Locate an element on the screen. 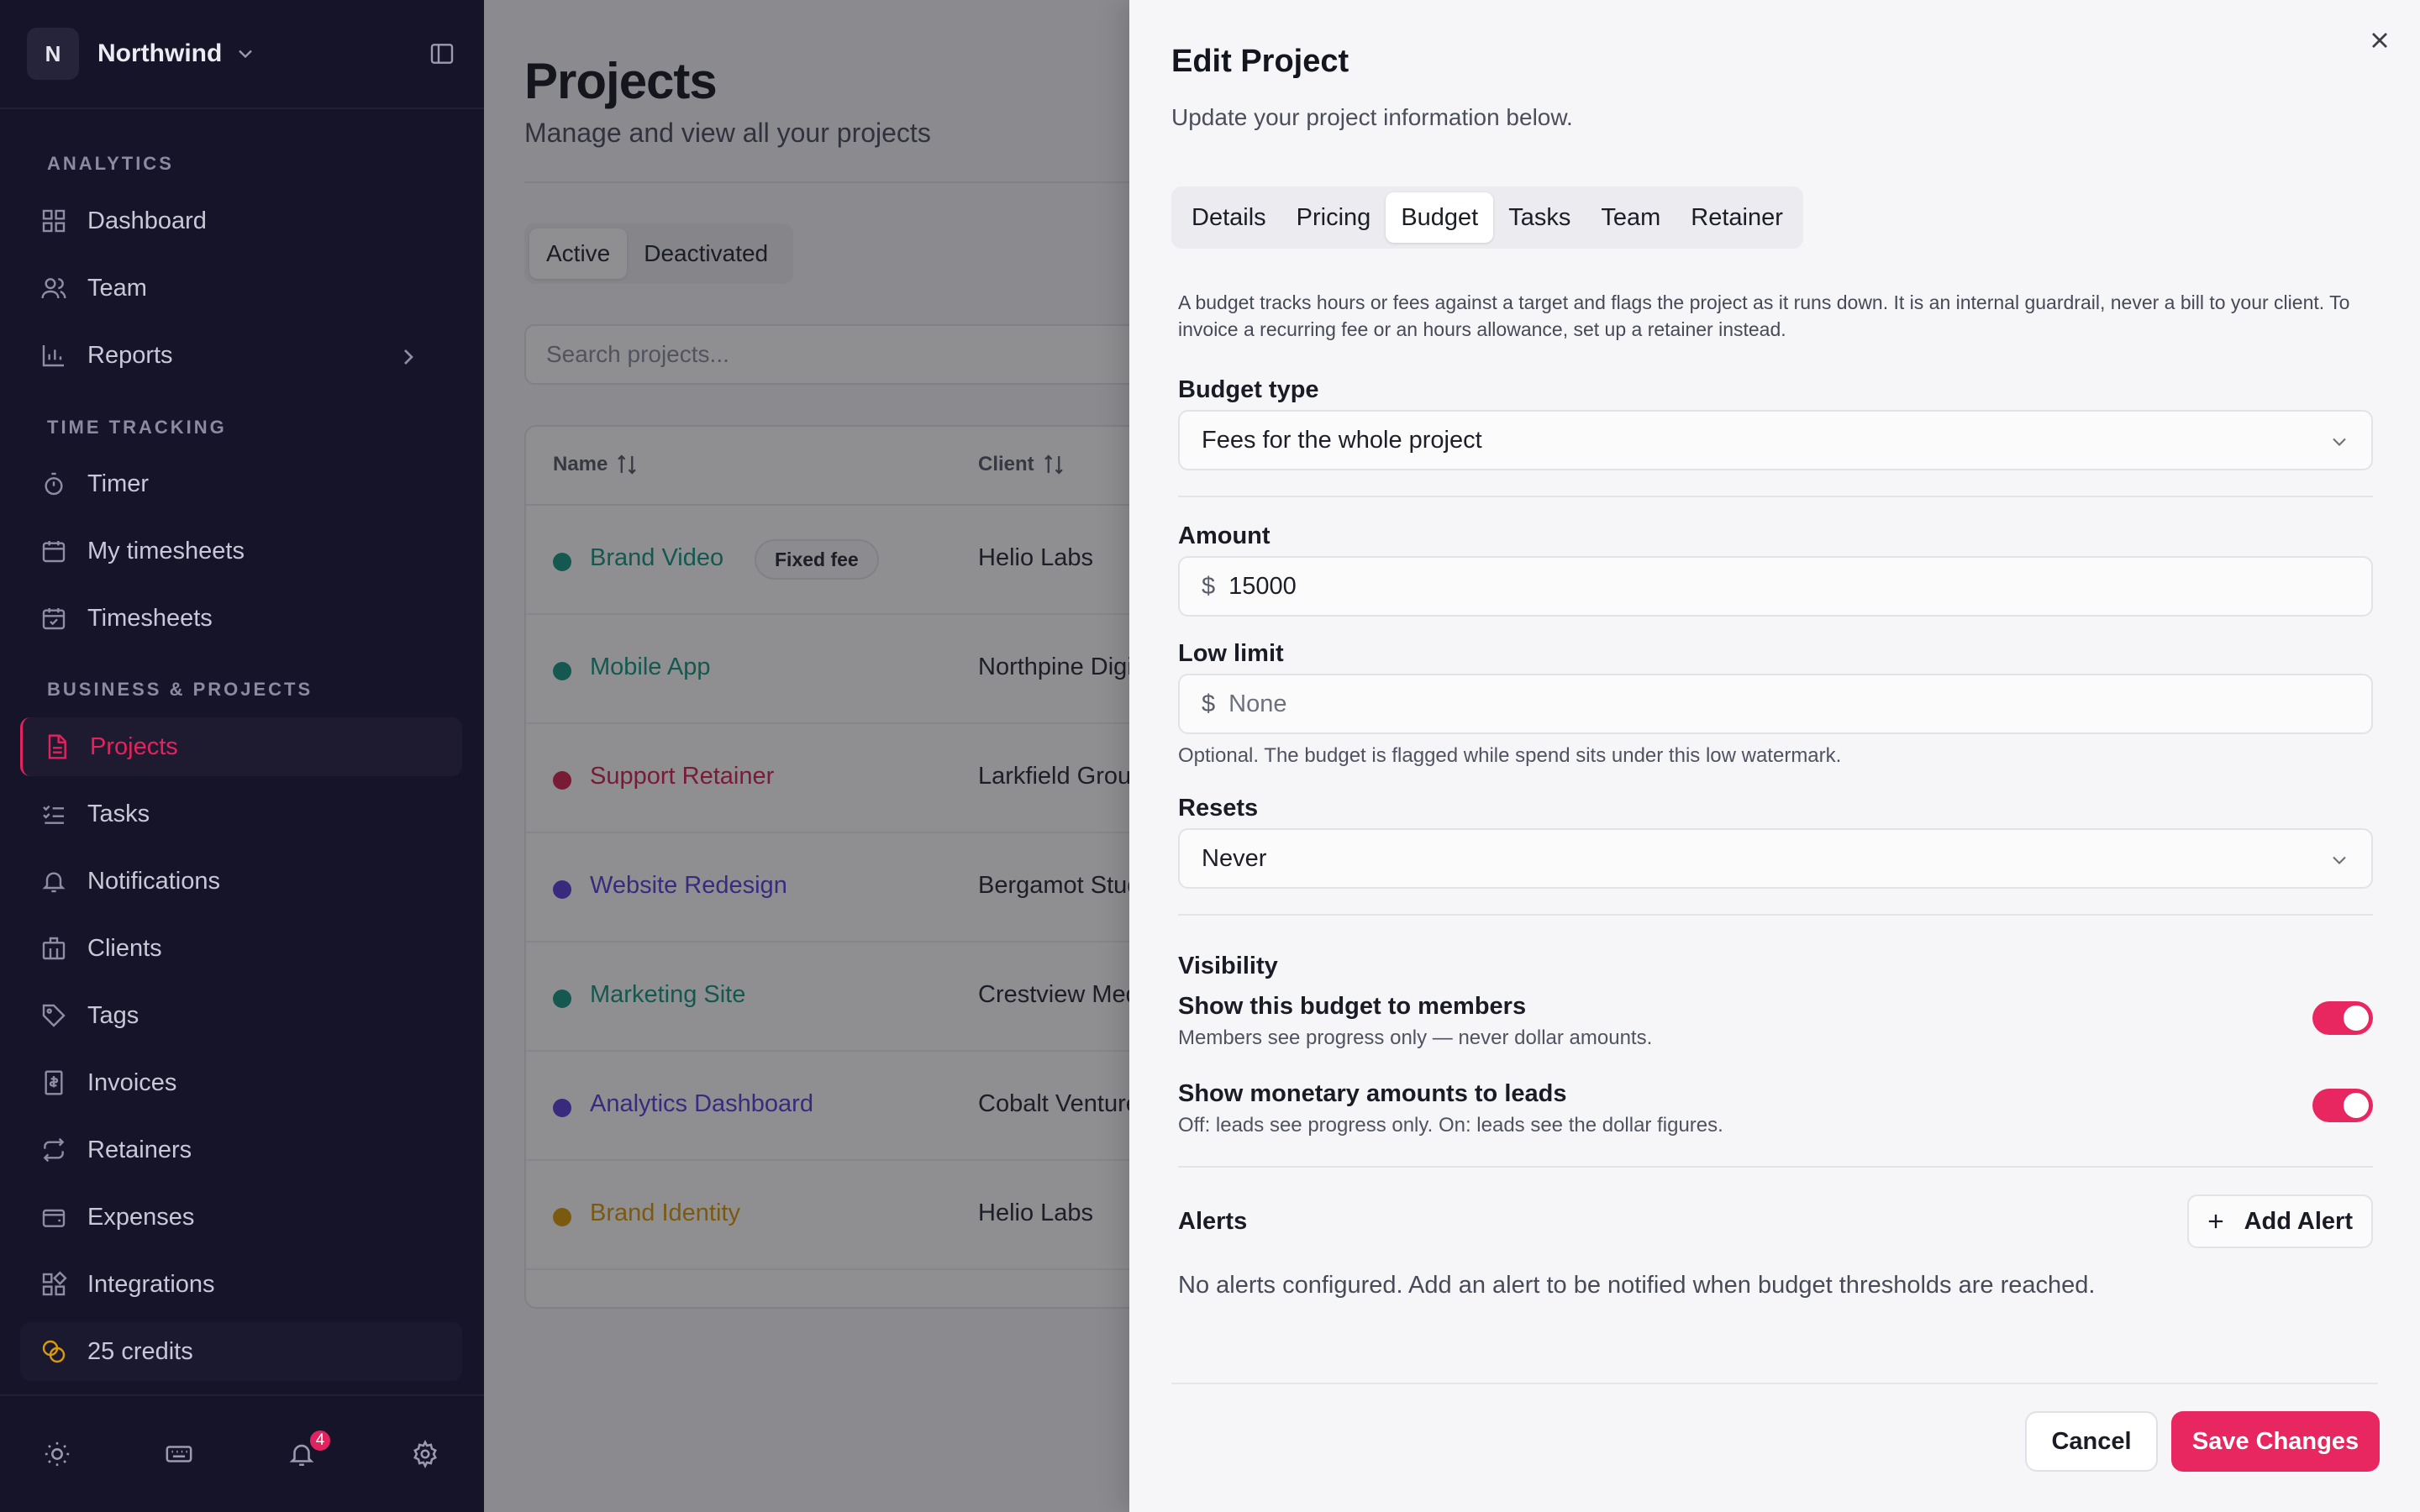  repeat-icon is located at coordinates (54, 1150).